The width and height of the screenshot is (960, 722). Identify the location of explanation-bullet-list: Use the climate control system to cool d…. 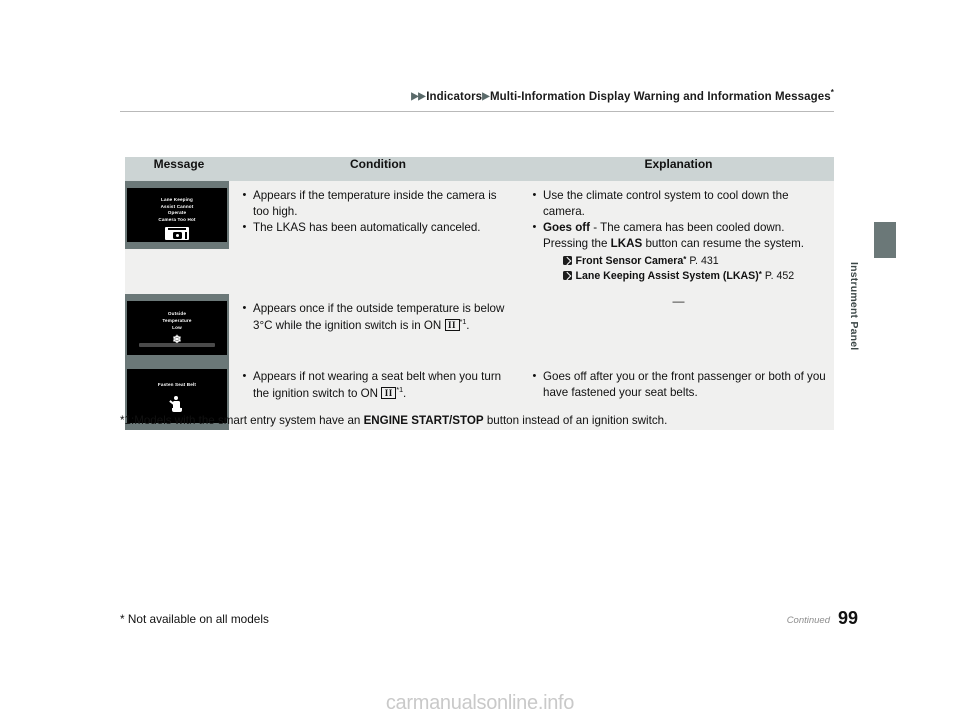
(679, 235).